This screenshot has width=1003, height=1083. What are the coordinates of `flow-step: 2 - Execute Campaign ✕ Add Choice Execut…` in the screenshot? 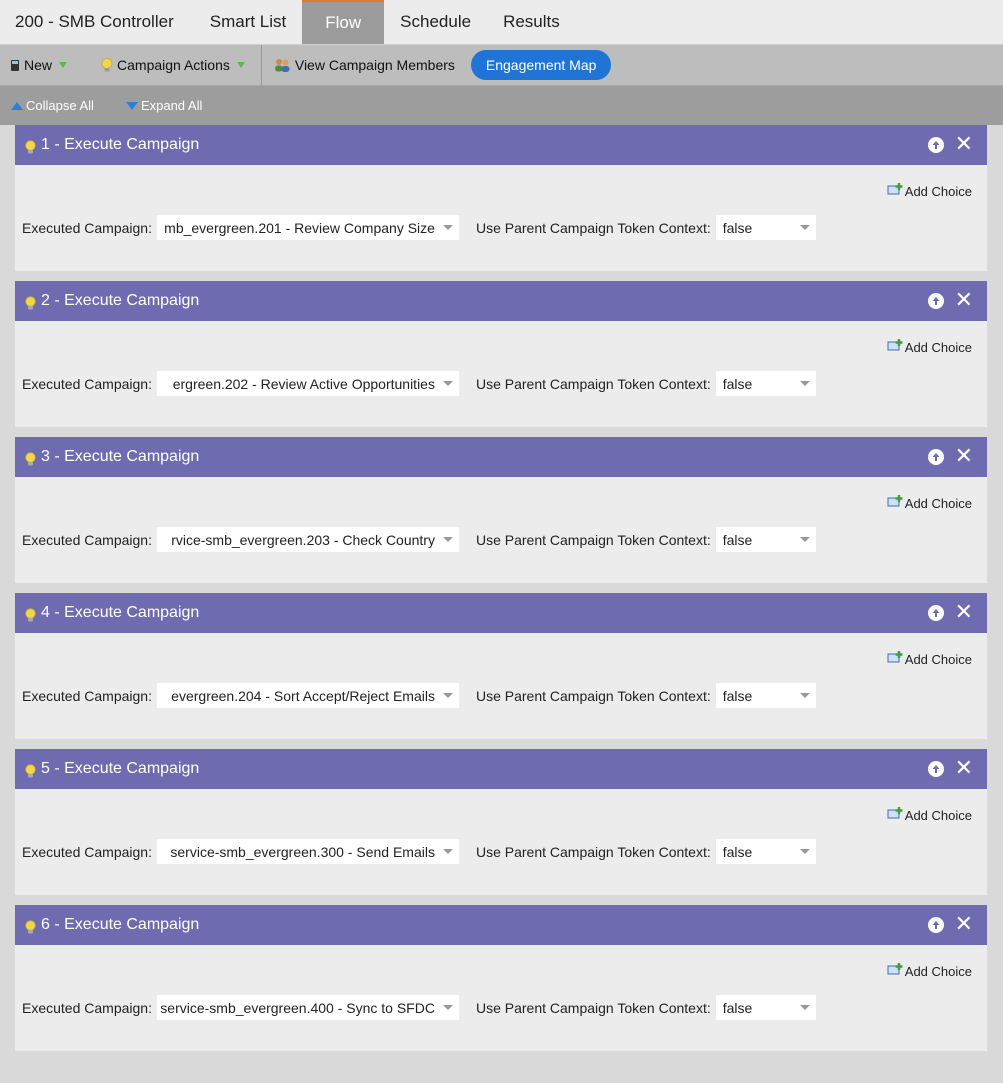 It's located at (501, 354).